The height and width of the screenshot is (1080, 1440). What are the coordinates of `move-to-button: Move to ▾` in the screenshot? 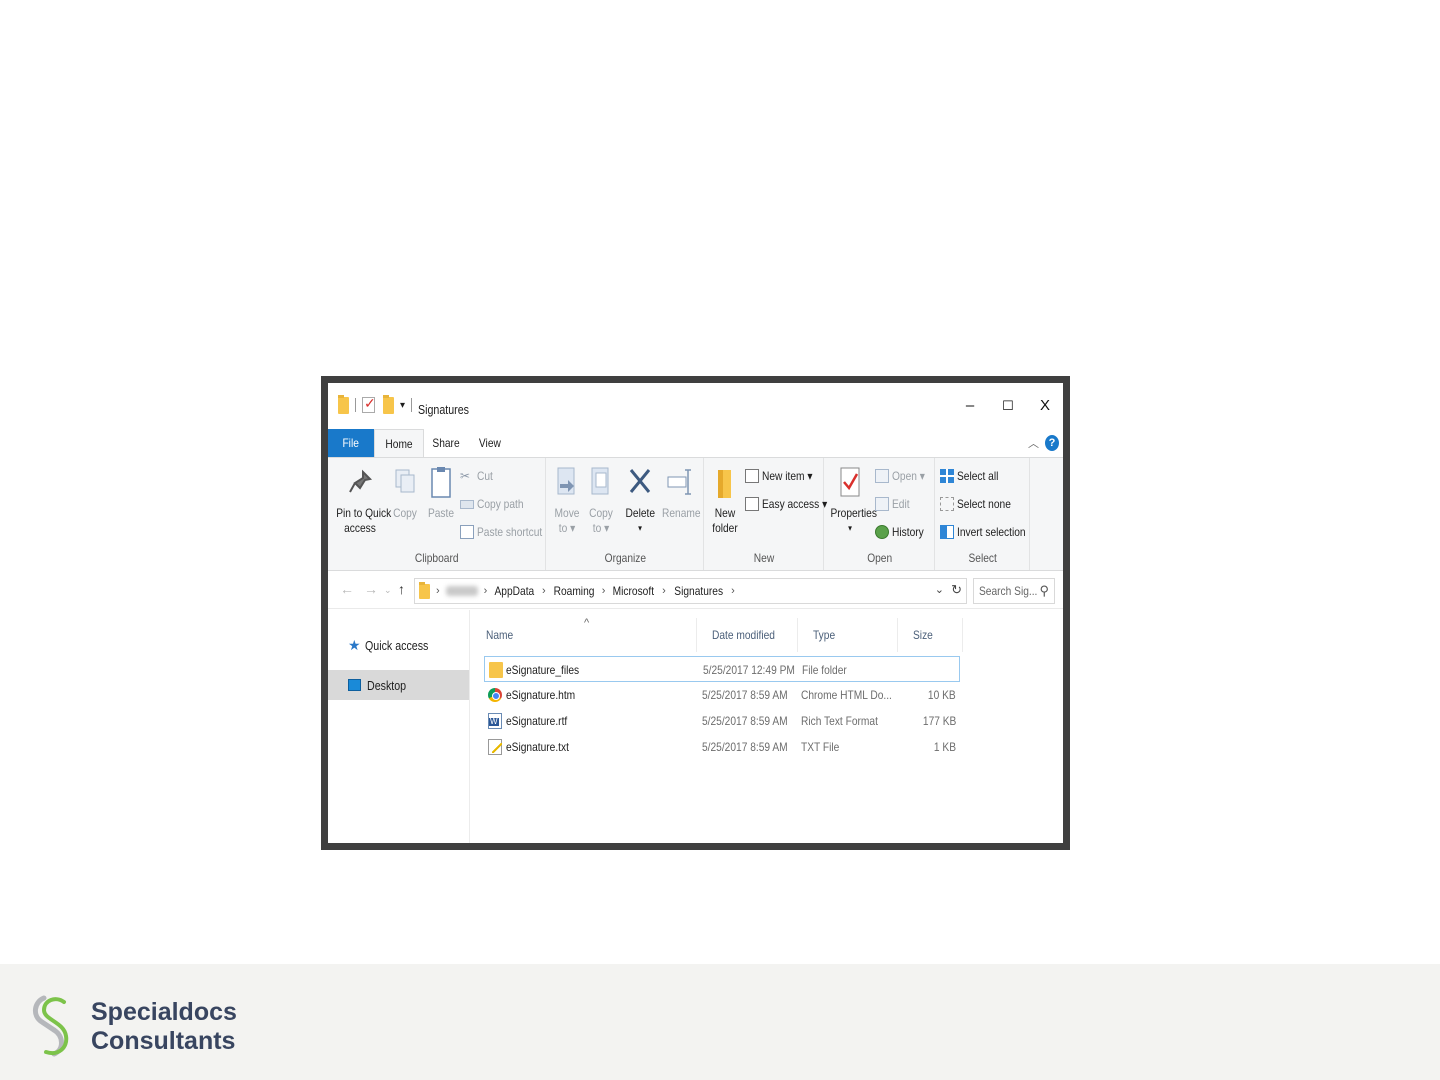 It's located at (567, 500).